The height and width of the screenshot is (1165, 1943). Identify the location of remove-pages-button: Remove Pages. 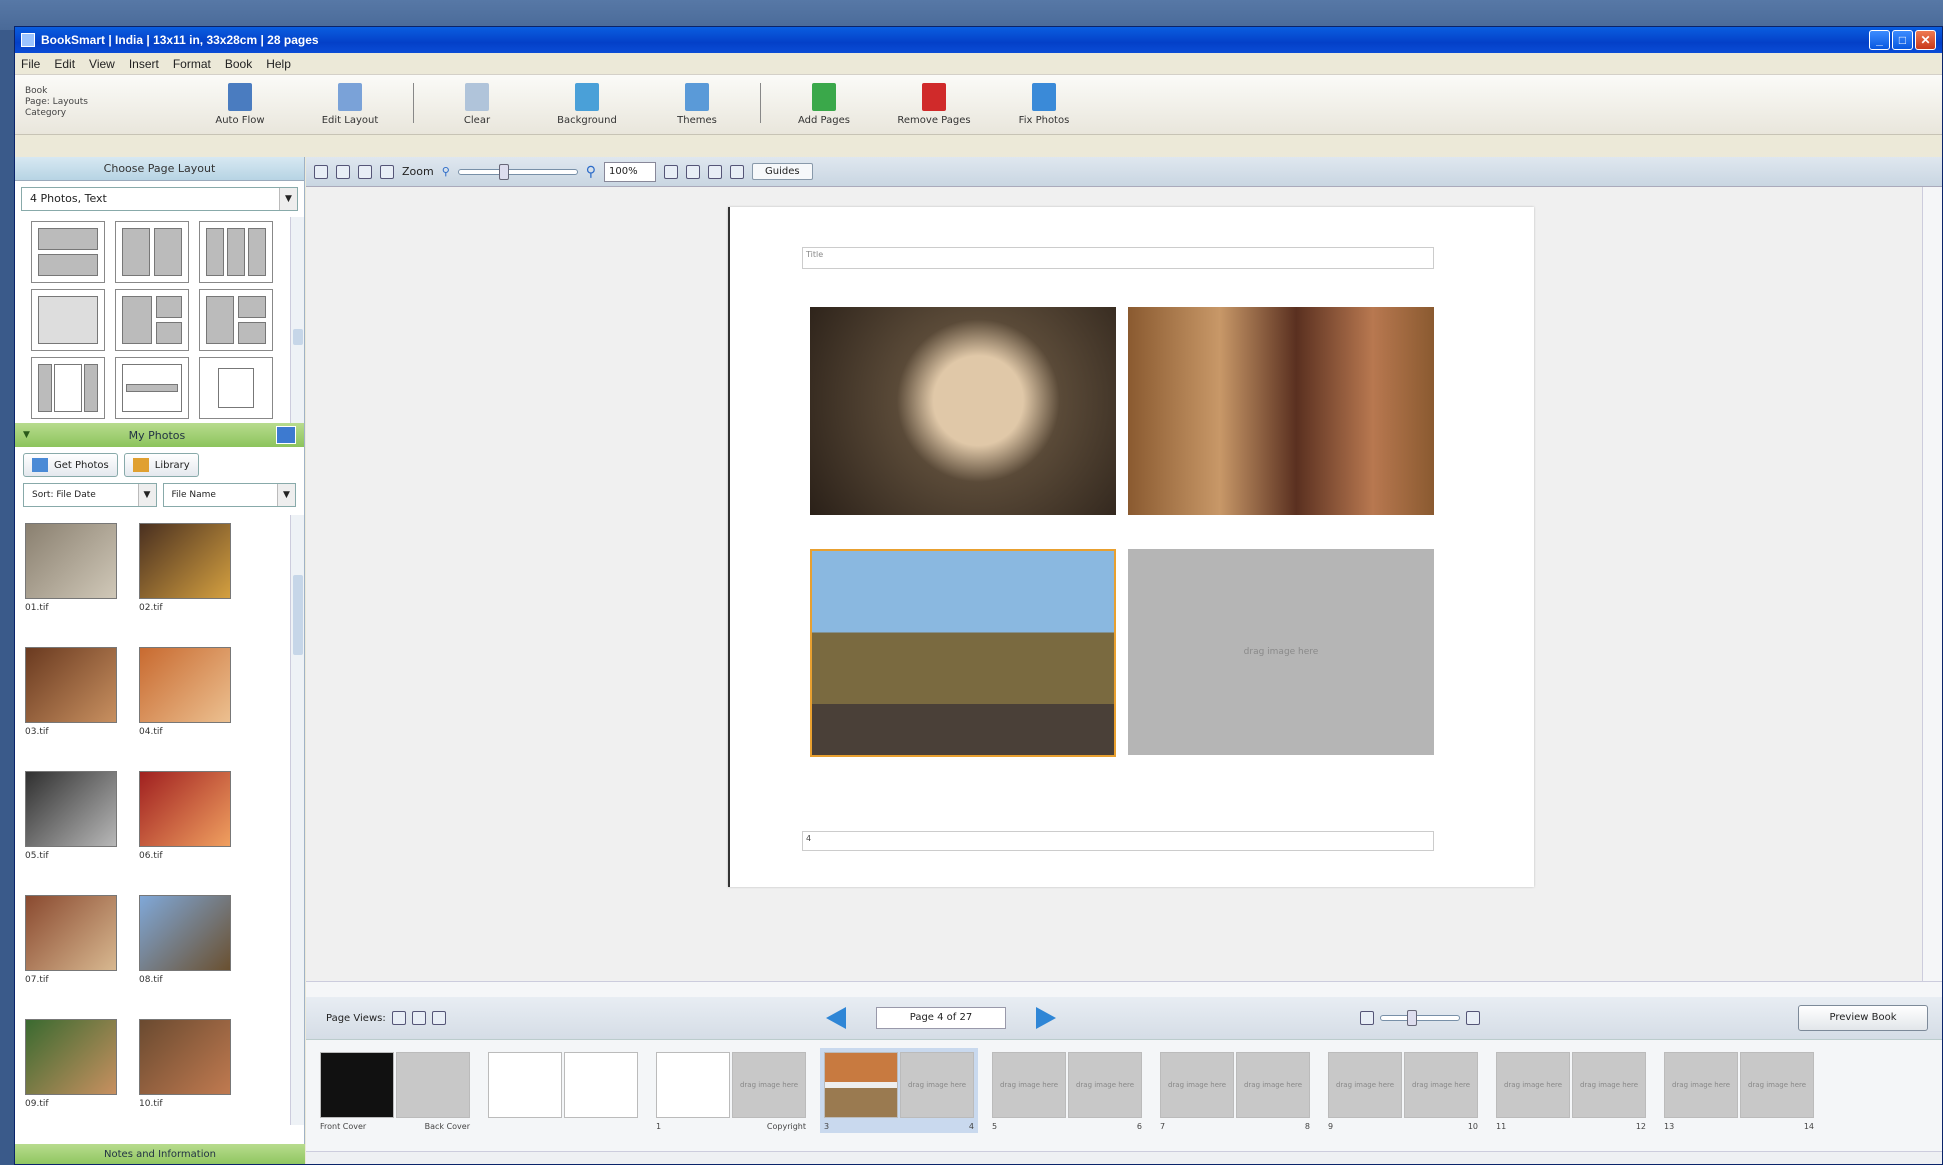
(934, 104).